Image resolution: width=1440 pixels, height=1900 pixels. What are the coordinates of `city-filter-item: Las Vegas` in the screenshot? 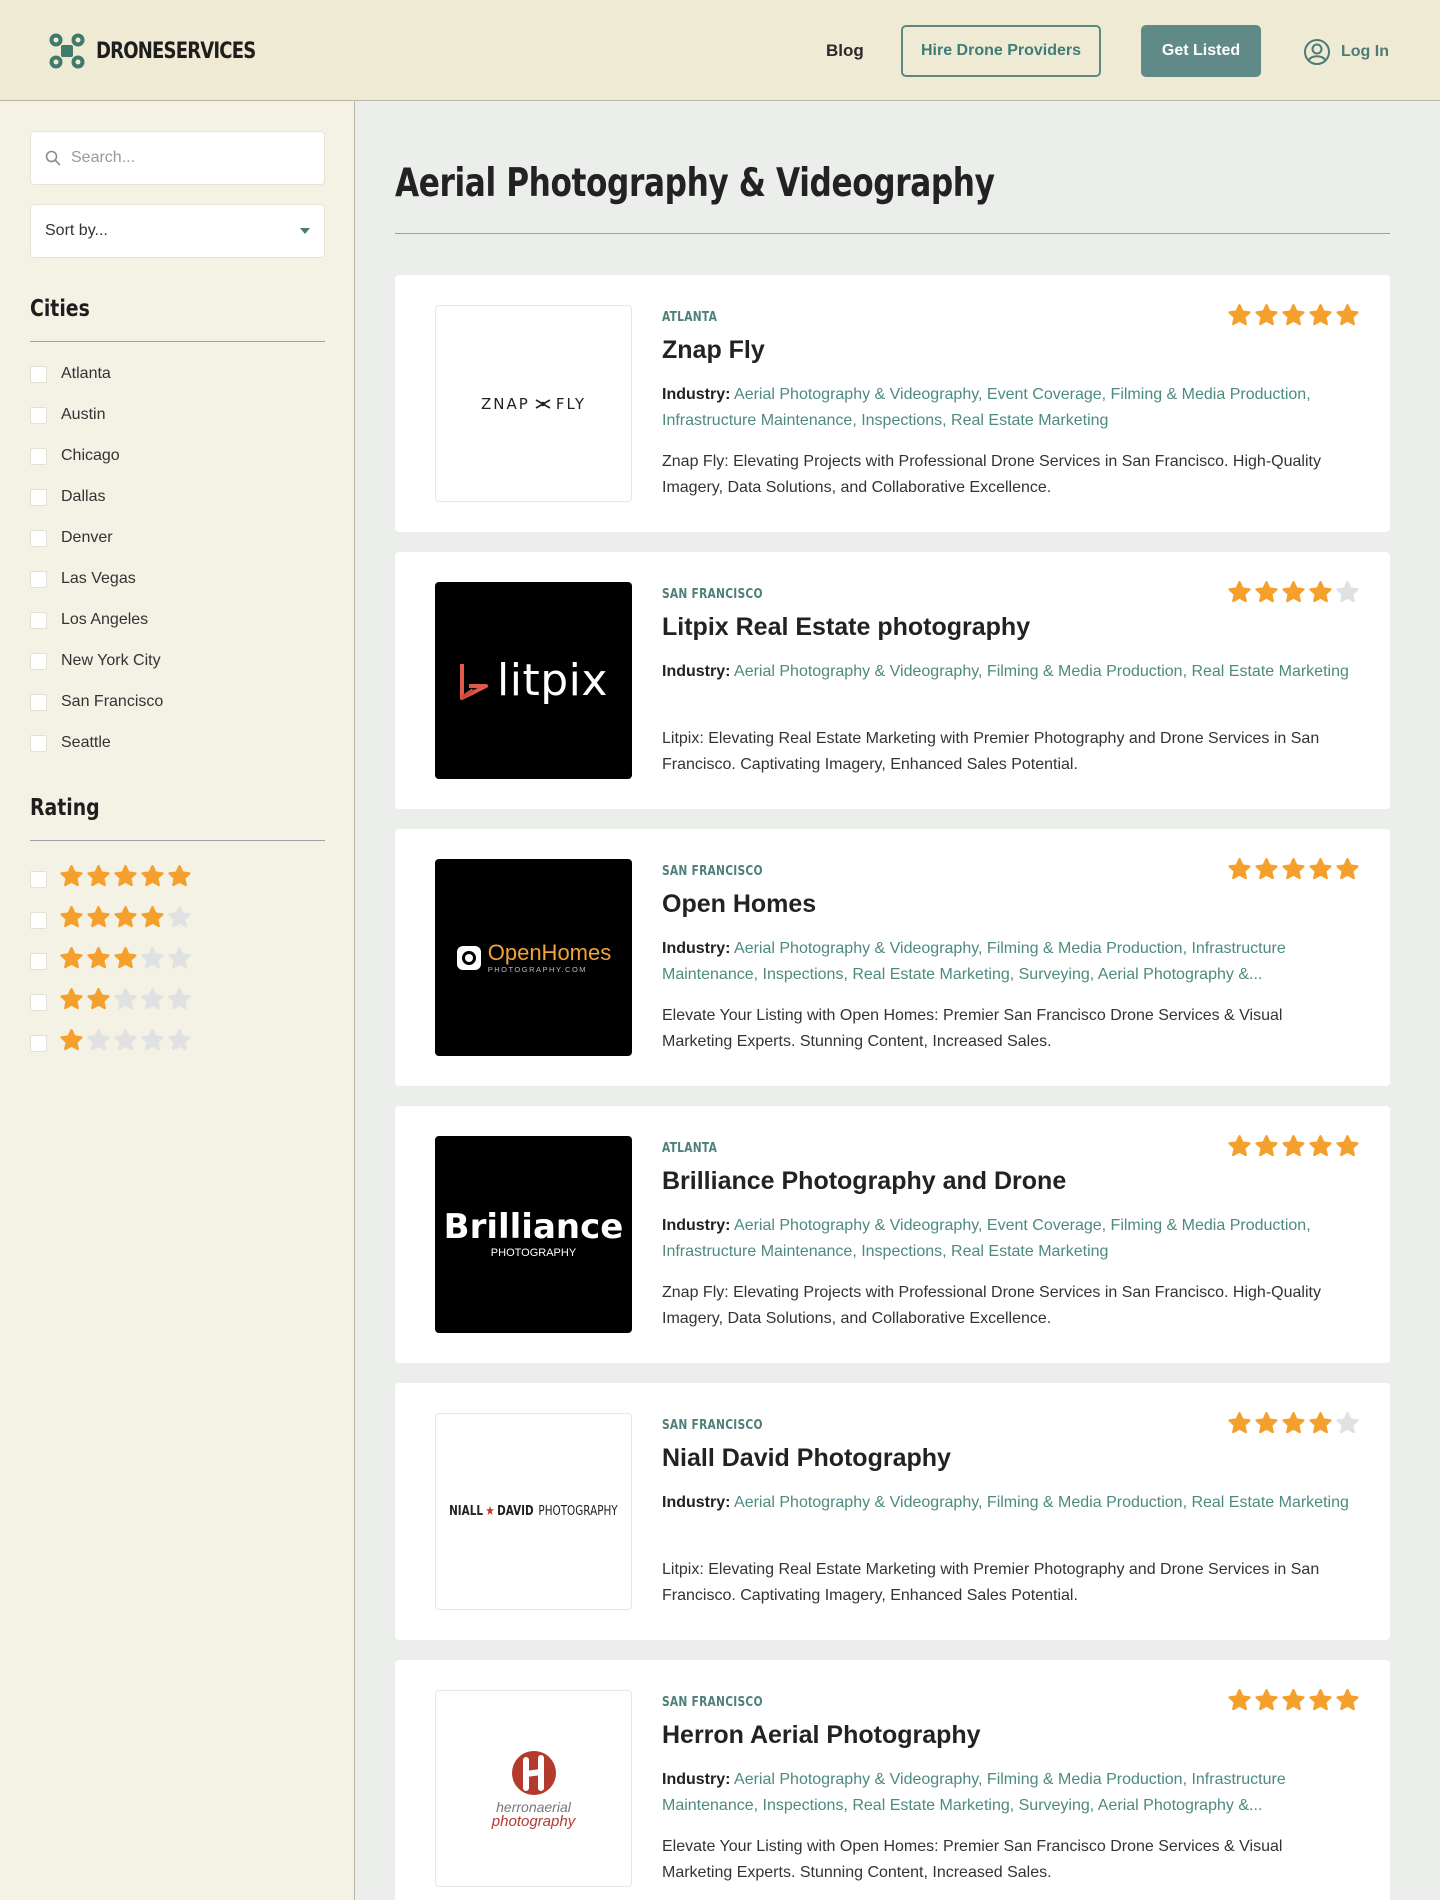 It's located at (83, 579).